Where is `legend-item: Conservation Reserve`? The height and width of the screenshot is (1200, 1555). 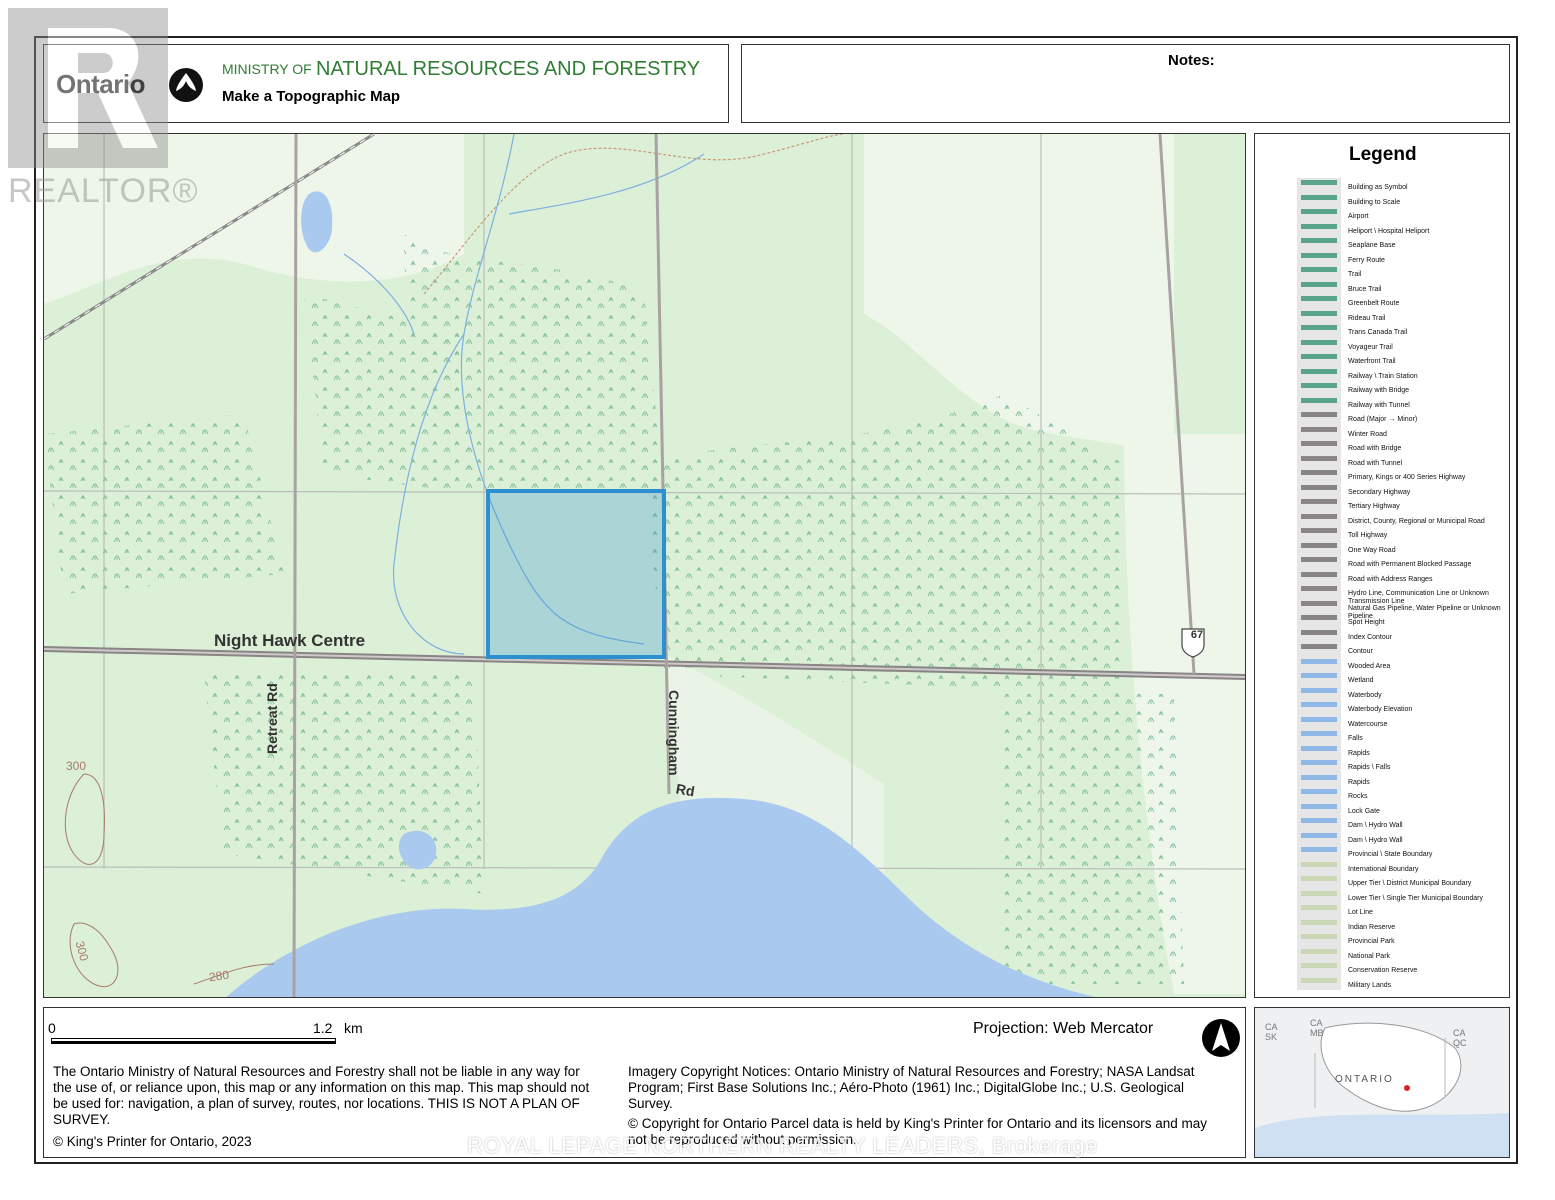
legend-item: Conservation Reserve is located at coordinates (1383, 970).